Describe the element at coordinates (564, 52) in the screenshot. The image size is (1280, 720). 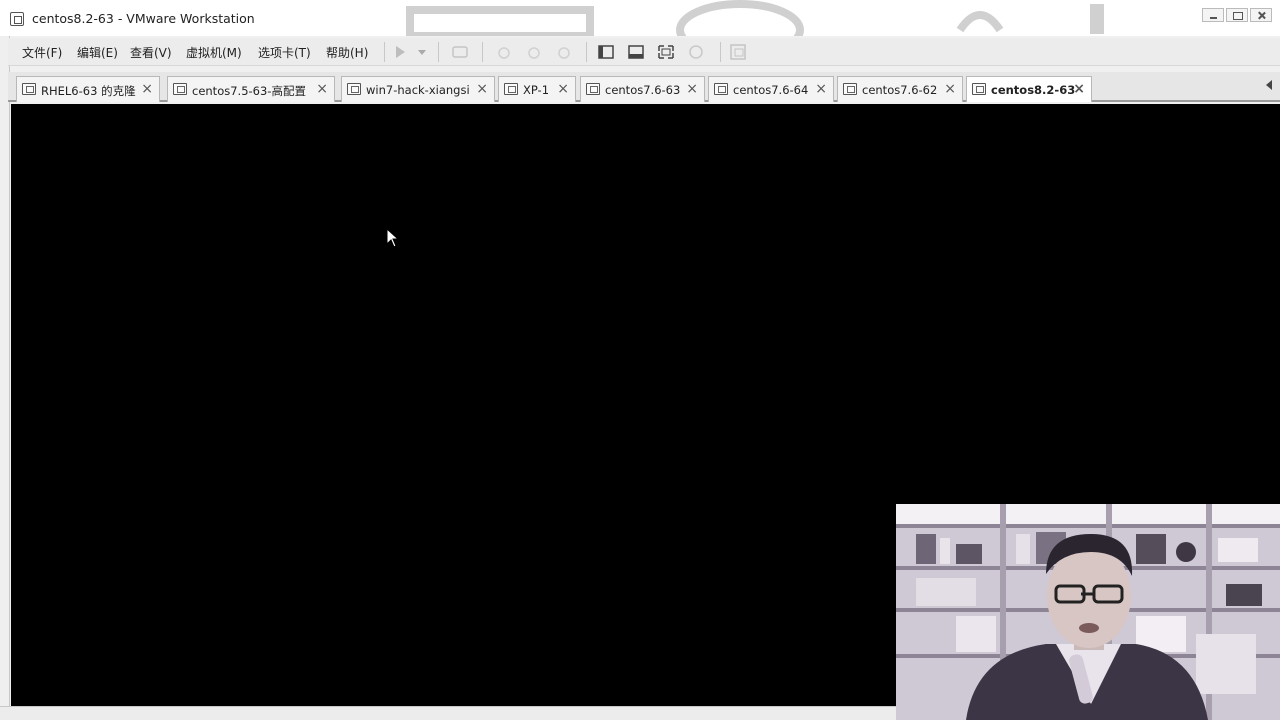
I see `manage-snapshots-icon` at that location.